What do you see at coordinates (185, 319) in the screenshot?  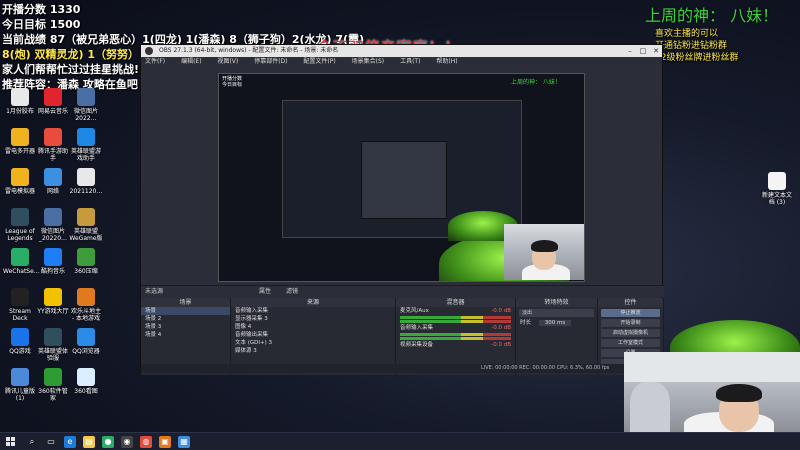 I see `scene-item: 场景 2` at bounding box center [185, 319].